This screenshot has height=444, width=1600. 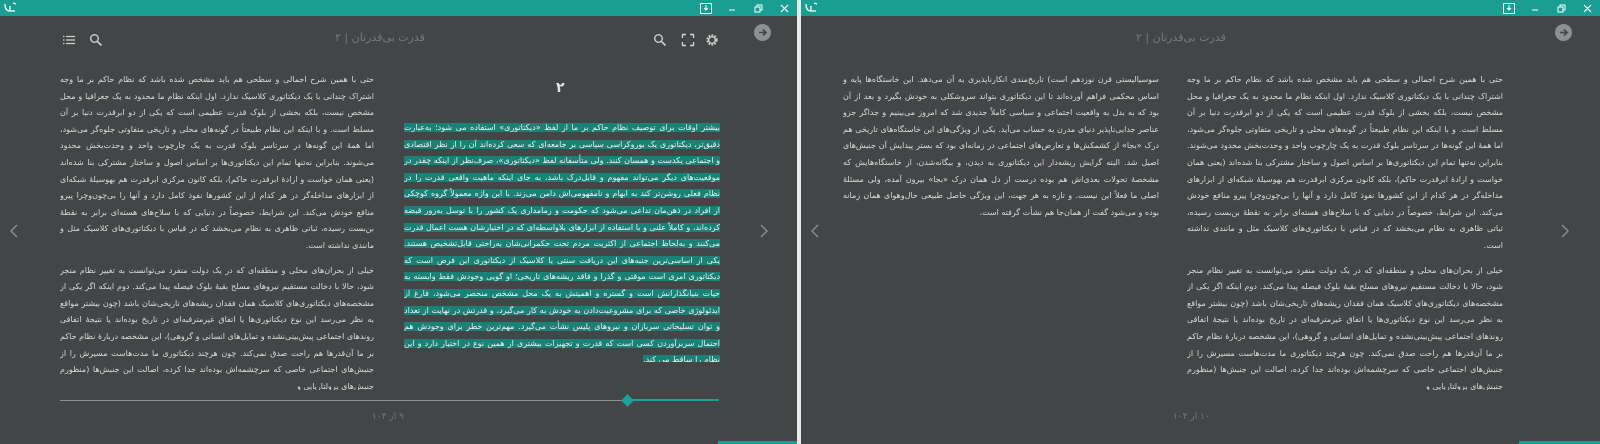 What do you see at coordinates (672, 400) in the screenshot?
I see `progress-fill` at bounding box center [672, 400].